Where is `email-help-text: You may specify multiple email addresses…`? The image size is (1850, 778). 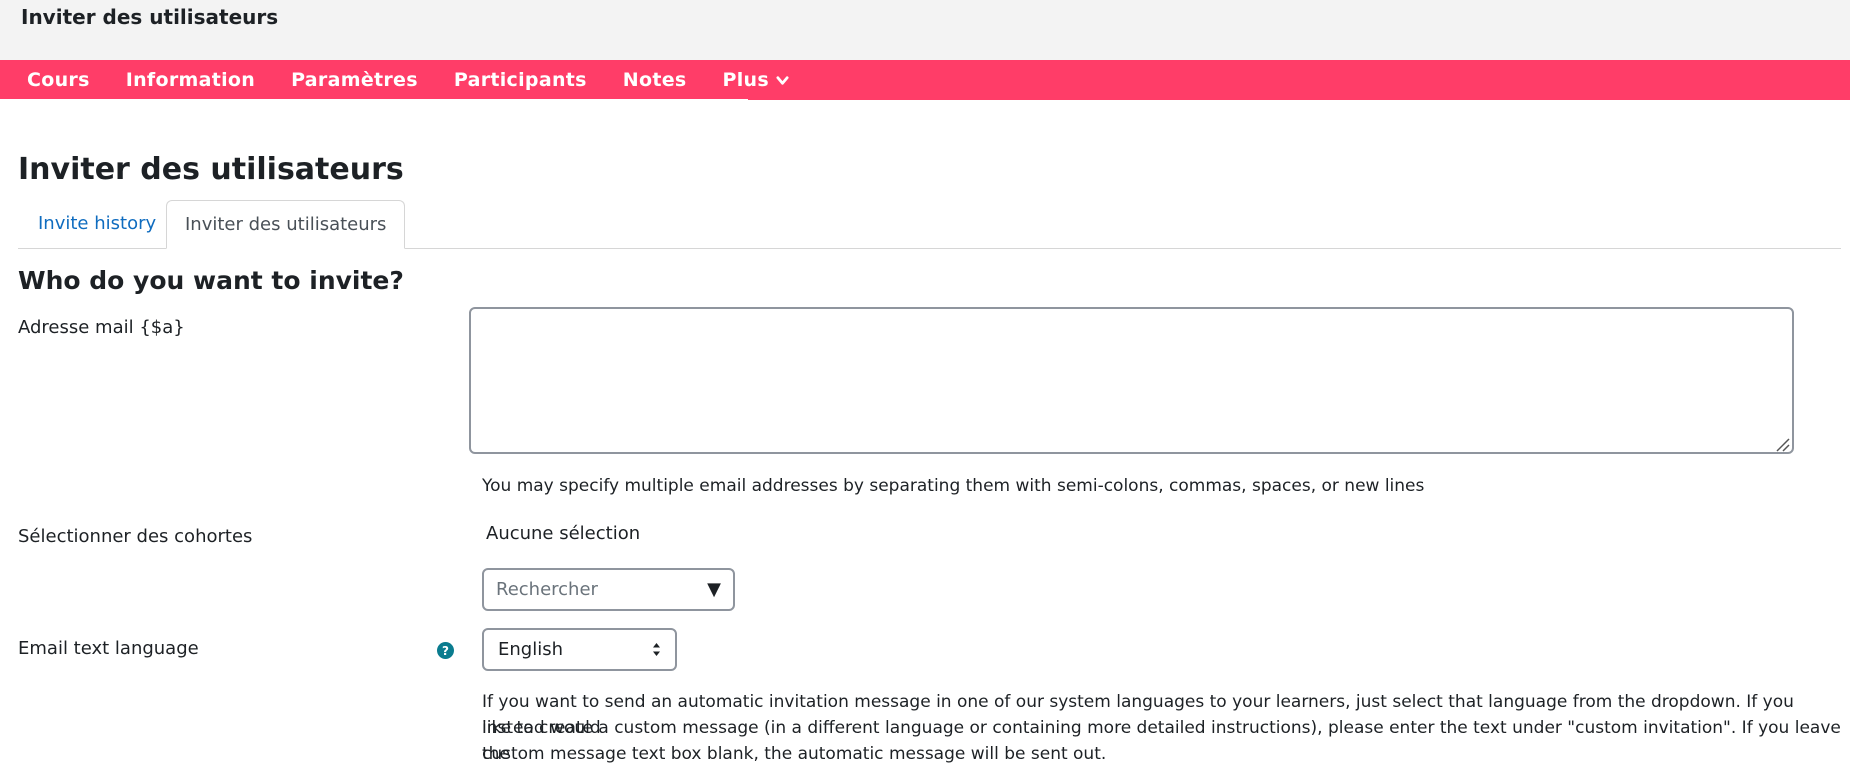
email-help-text: You may specify multiple email addresses… is located at coordinates (953, 486).